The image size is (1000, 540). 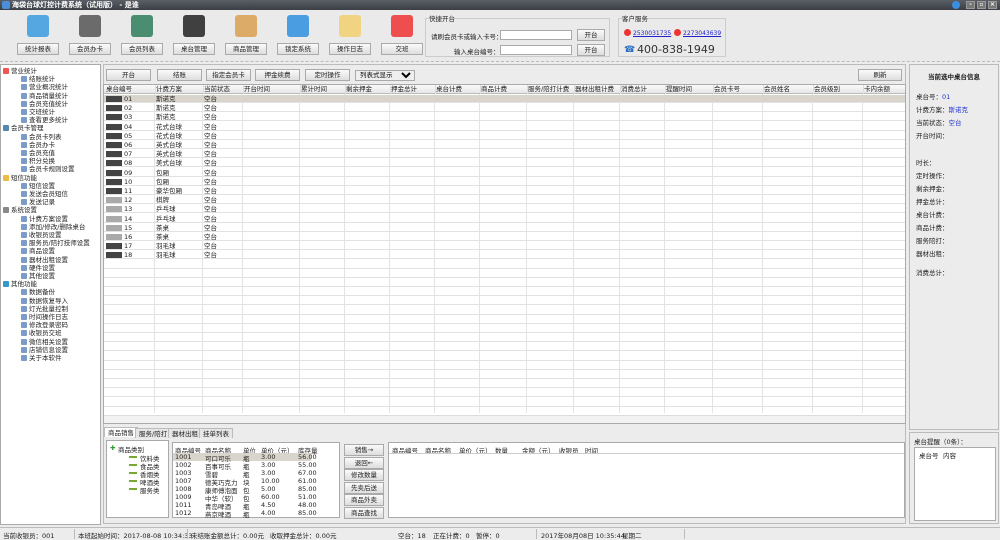 What do you see at coordinates (350, 49) in the screenshot?
I see `toolbar-button-6: 操作日志` at bounding box center [350, 49].